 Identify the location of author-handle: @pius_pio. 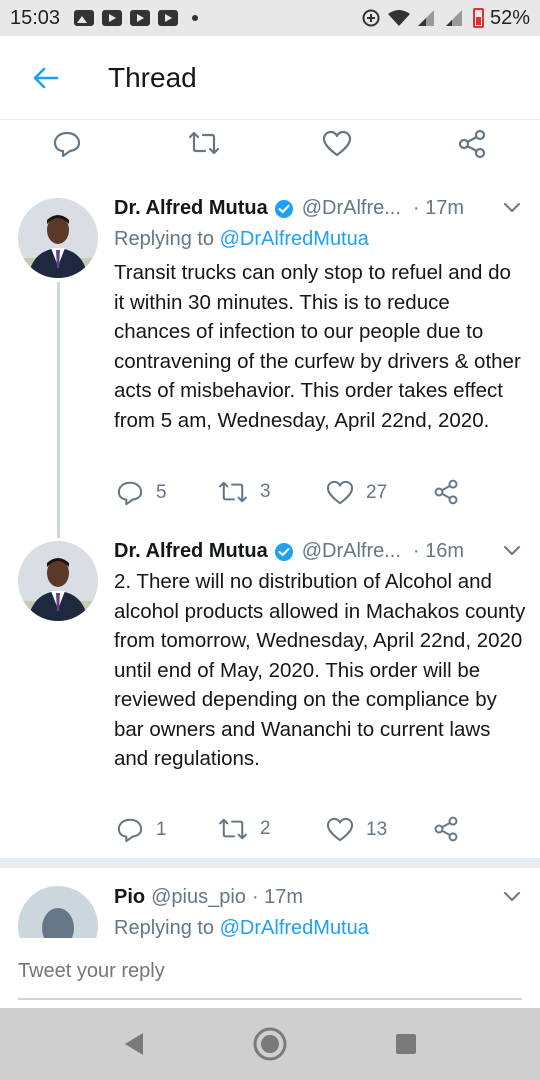
(198, 897).